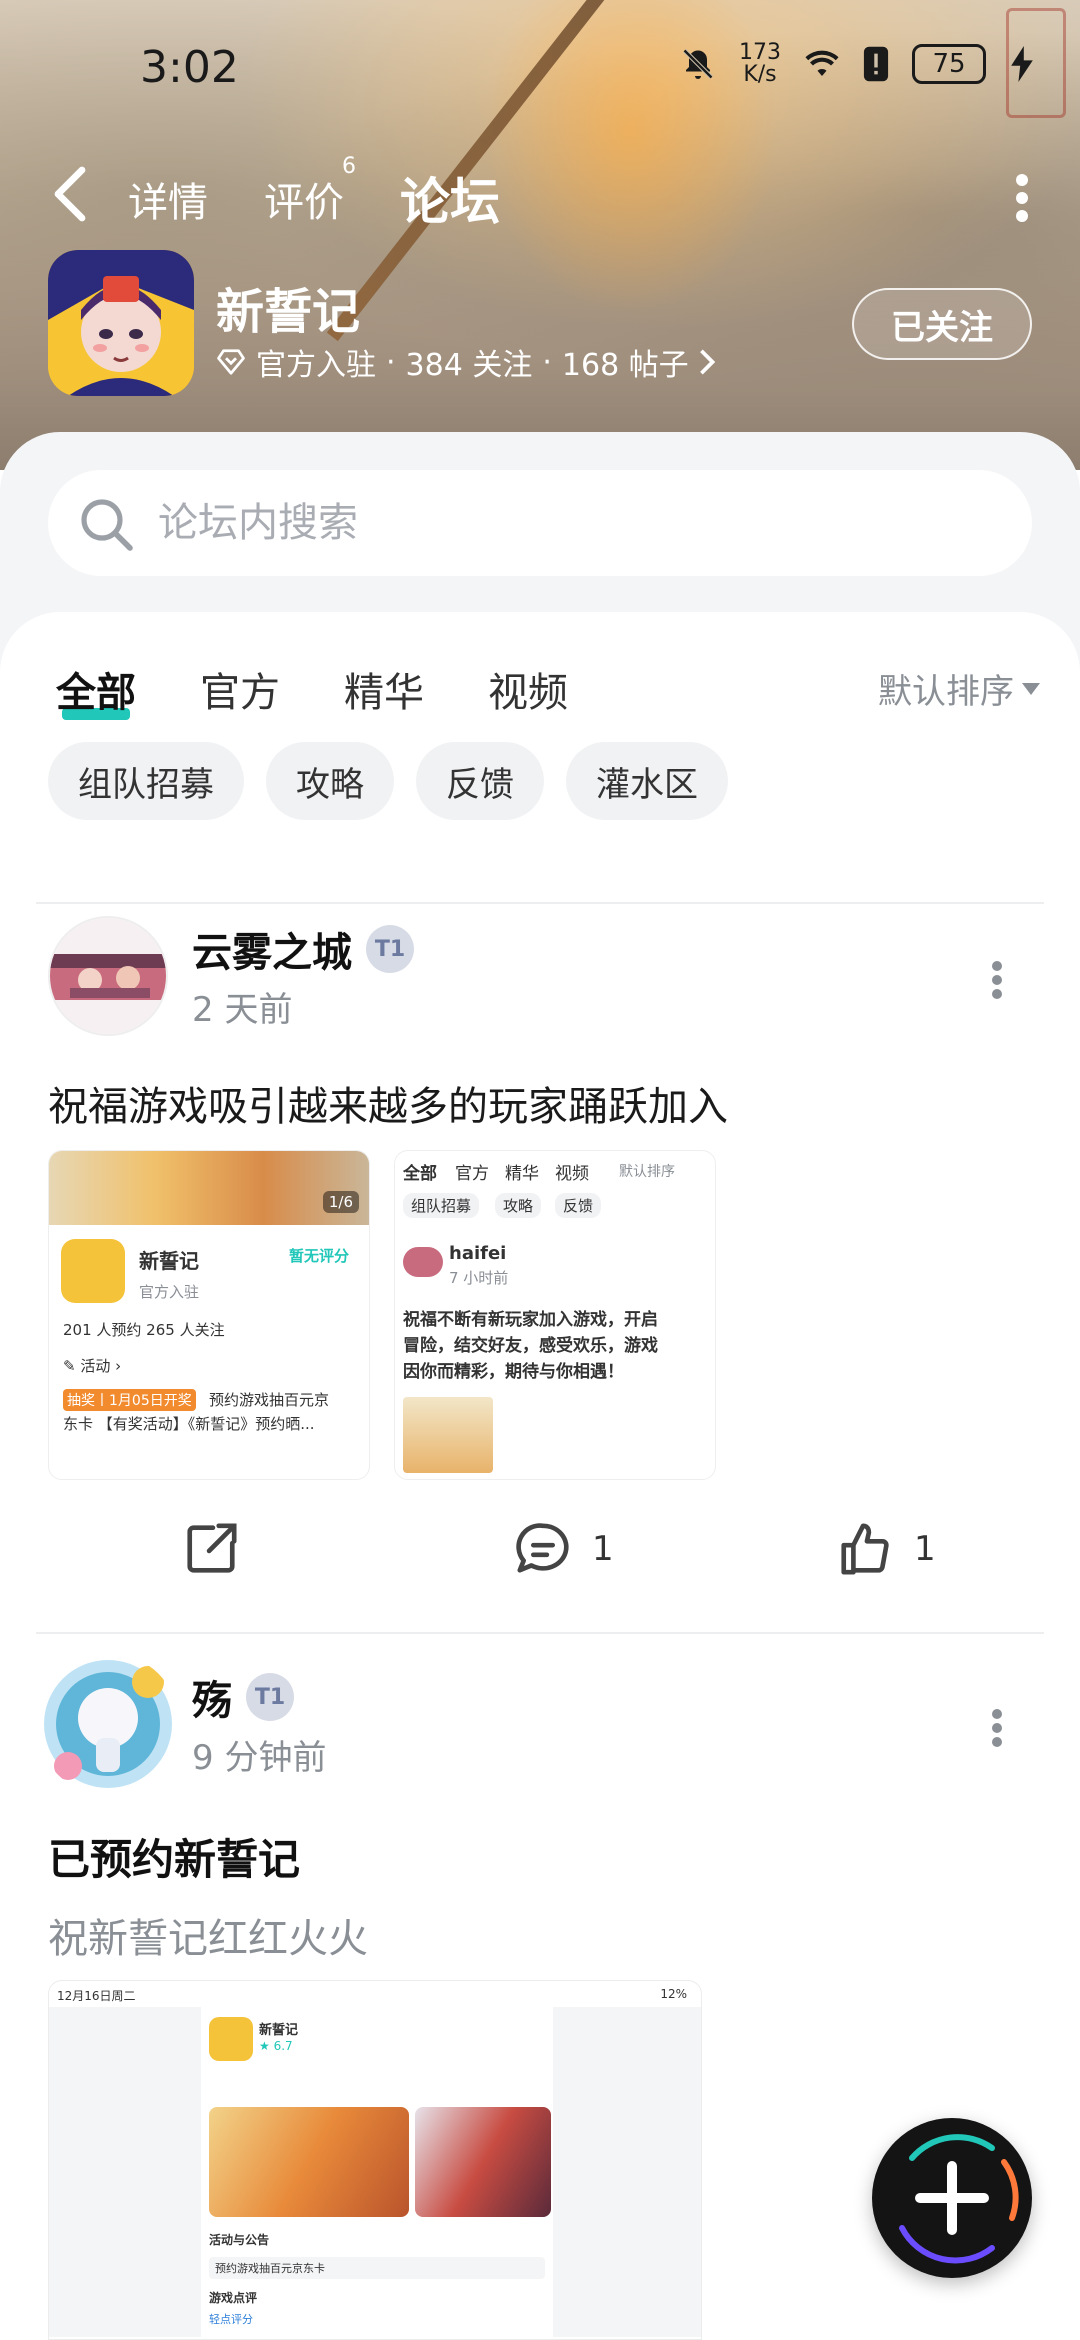 This screenshot has height=2340, width=1080. What do you see at coordinates (540, 195) in the screenshot?
I see `top-navigation: 详情 评价 6 论坛` at bounding box center [540, 195].